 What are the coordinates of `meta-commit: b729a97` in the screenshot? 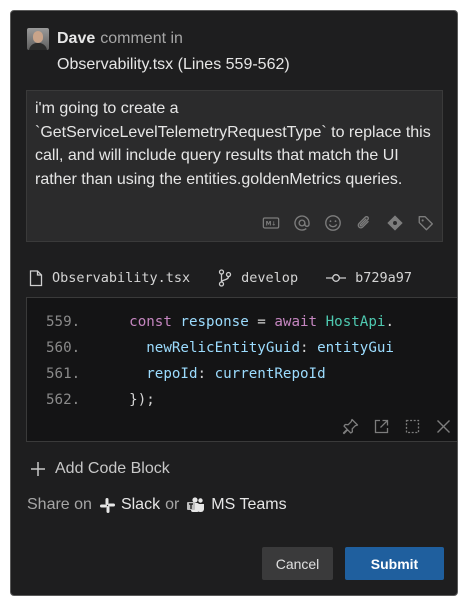 It's located at (369, 278).